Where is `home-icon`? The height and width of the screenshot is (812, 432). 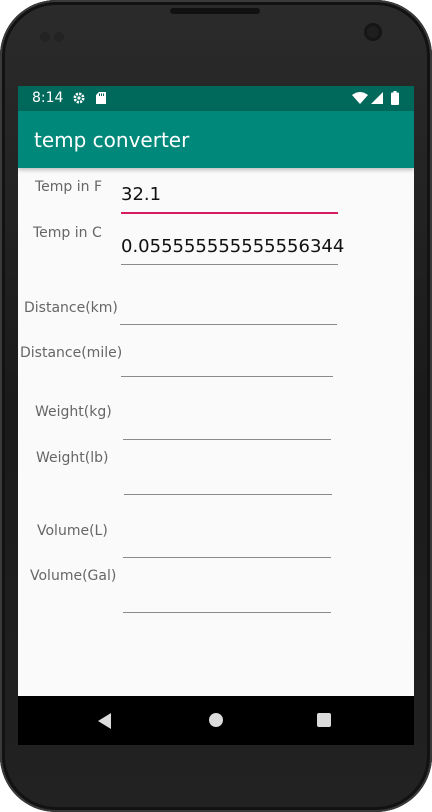 home-icon is located at coordinates (216, 720).